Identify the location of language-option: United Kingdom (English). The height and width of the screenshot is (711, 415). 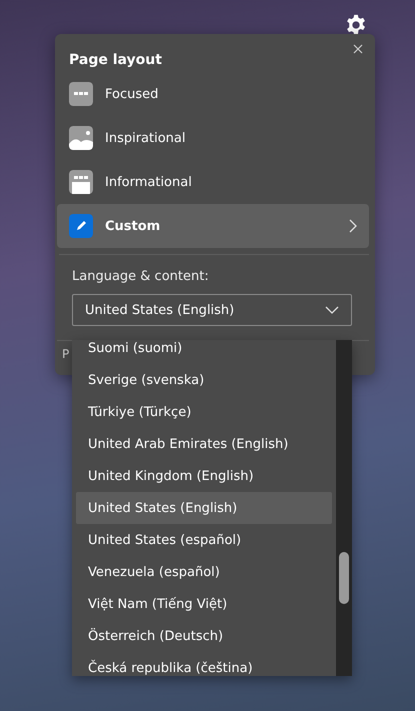
(204, 476).